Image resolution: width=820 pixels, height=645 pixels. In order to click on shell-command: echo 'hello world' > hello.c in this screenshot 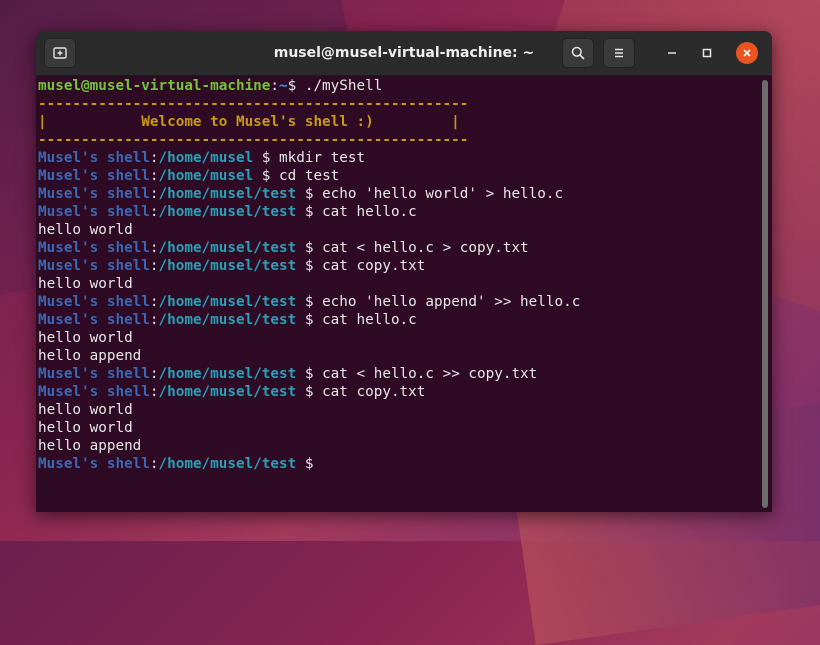, I will do `click(443, 194)`.